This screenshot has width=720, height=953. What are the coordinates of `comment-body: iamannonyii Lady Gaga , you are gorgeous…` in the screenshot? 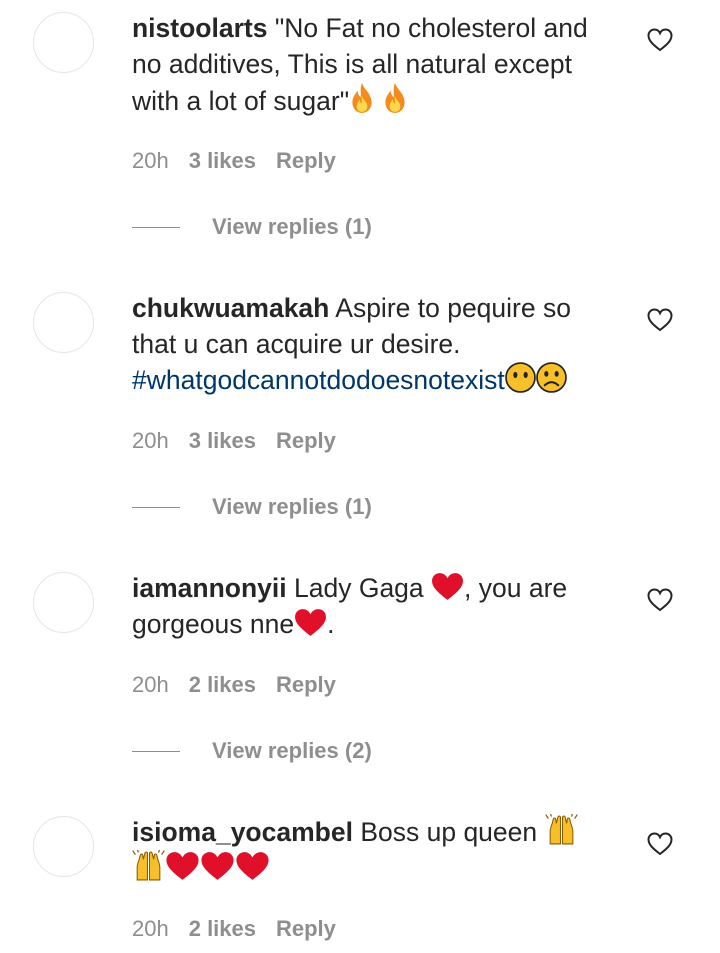 It's located at (377, 606).